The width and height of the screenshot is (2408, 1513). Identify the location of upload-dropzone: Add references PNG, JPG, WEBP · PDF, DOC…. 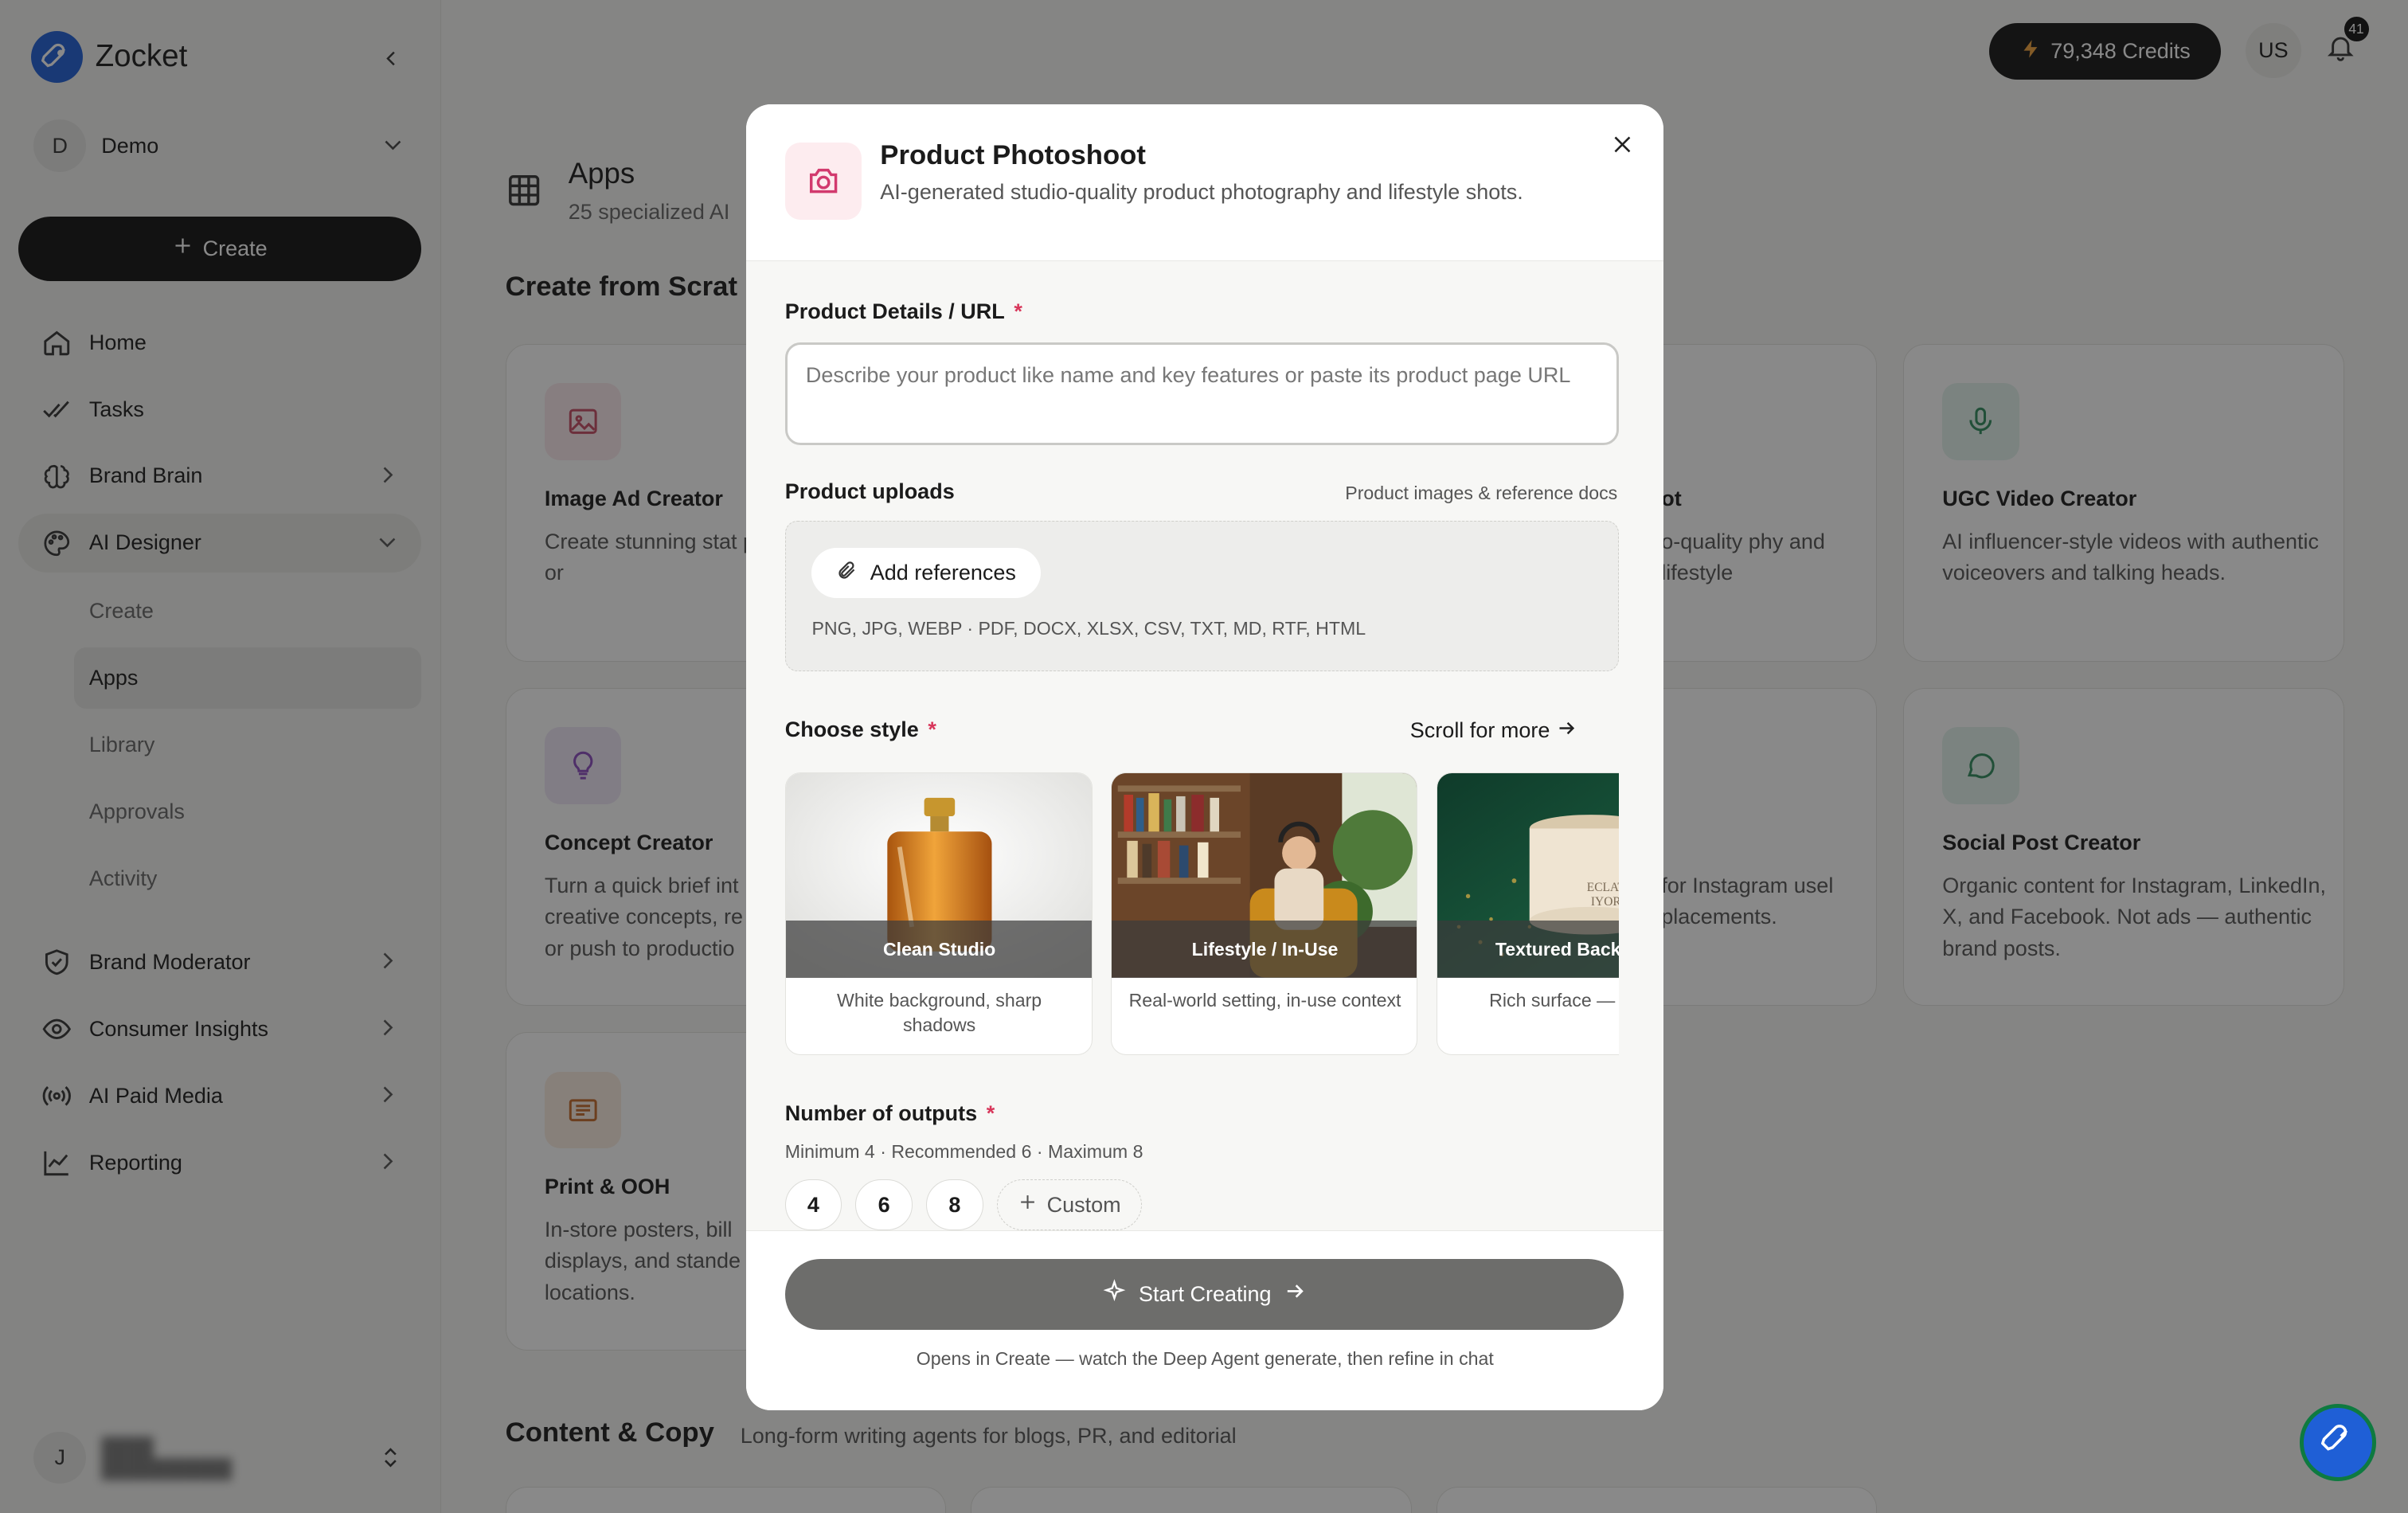
(1202, 595).